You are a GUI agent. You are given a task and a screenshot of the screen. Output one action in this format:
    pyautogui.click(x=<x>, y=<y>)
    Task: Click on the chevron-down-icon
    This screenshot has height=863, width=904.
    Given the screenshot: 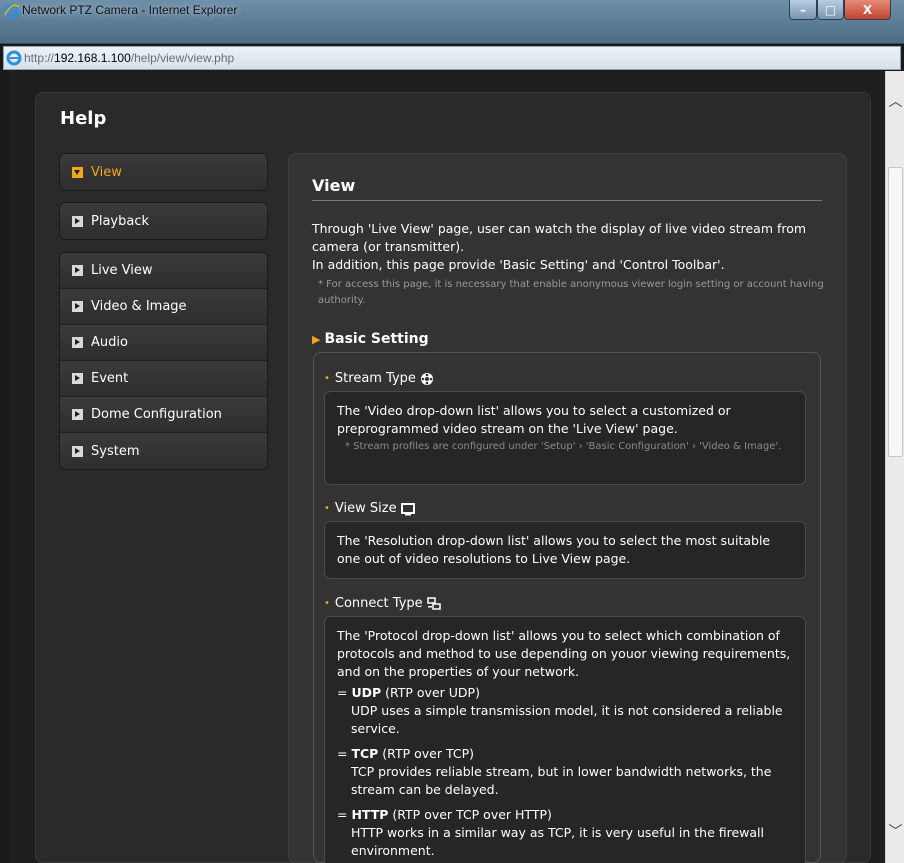 What is the action you would take?
    pyautogui.click(x=77, y=172)
    